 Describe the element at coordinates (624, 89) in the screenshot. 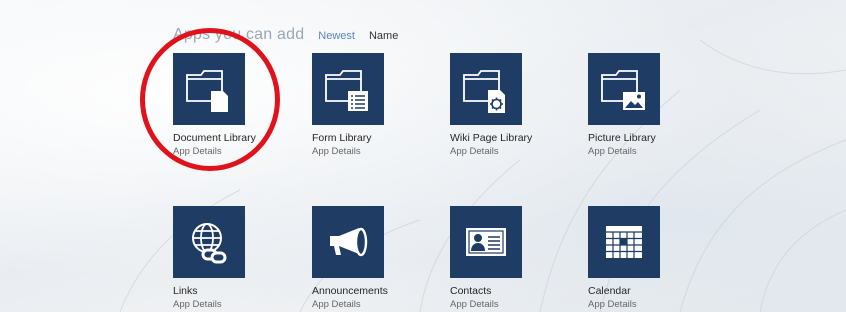

I see `picture-library-icon` at that location.